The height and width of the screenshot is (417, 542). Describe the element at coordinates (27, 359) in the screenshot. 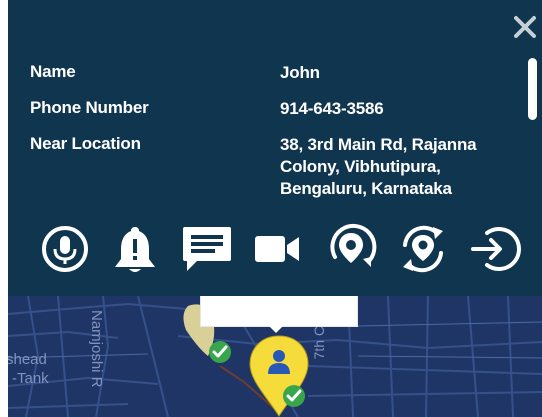

I see `map-place-label: shead` at that location.